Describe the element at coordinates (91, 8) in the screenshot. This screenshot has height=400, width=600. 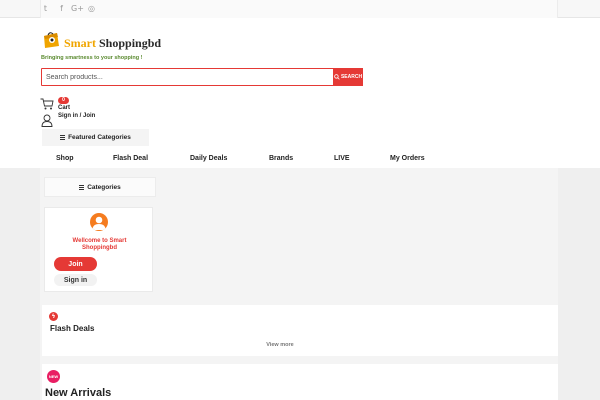
I see `instagram-icon: ◎` at that location.